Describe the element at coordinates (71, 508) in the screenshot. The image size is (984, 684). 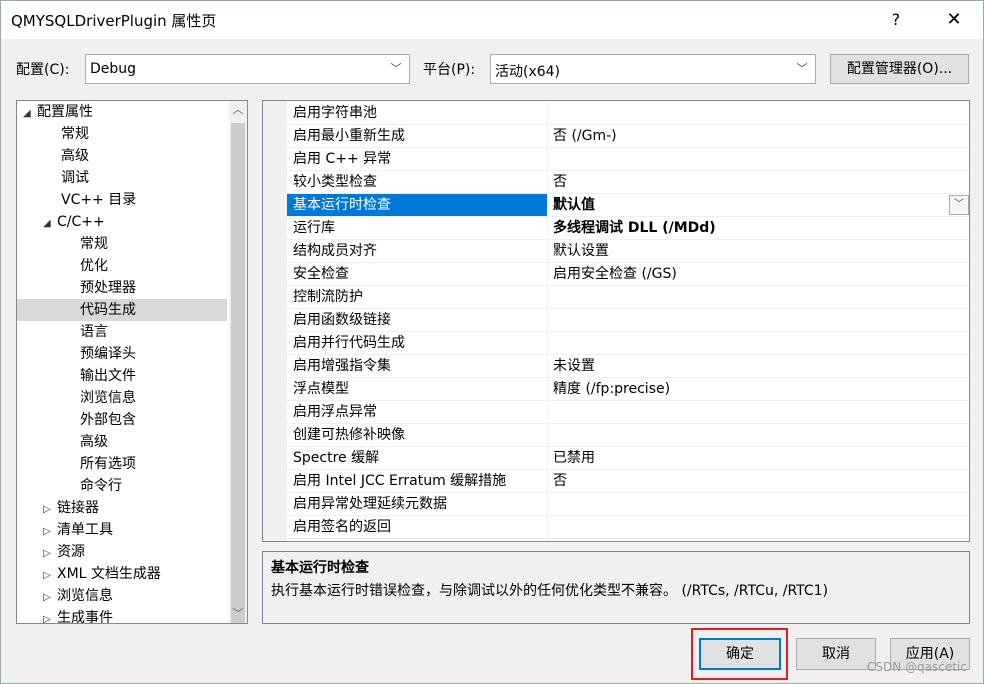
I see `tree-item-linker: ▷ 链接器` at that location.